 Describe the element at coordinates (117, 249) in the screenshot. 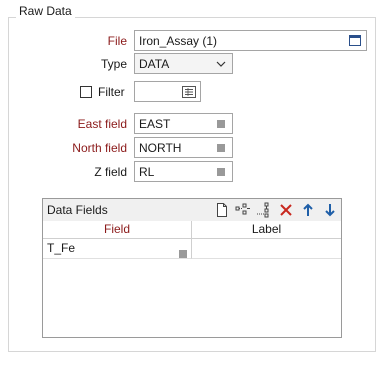

I see `table-row-field-cell: T_Fe` at that location.